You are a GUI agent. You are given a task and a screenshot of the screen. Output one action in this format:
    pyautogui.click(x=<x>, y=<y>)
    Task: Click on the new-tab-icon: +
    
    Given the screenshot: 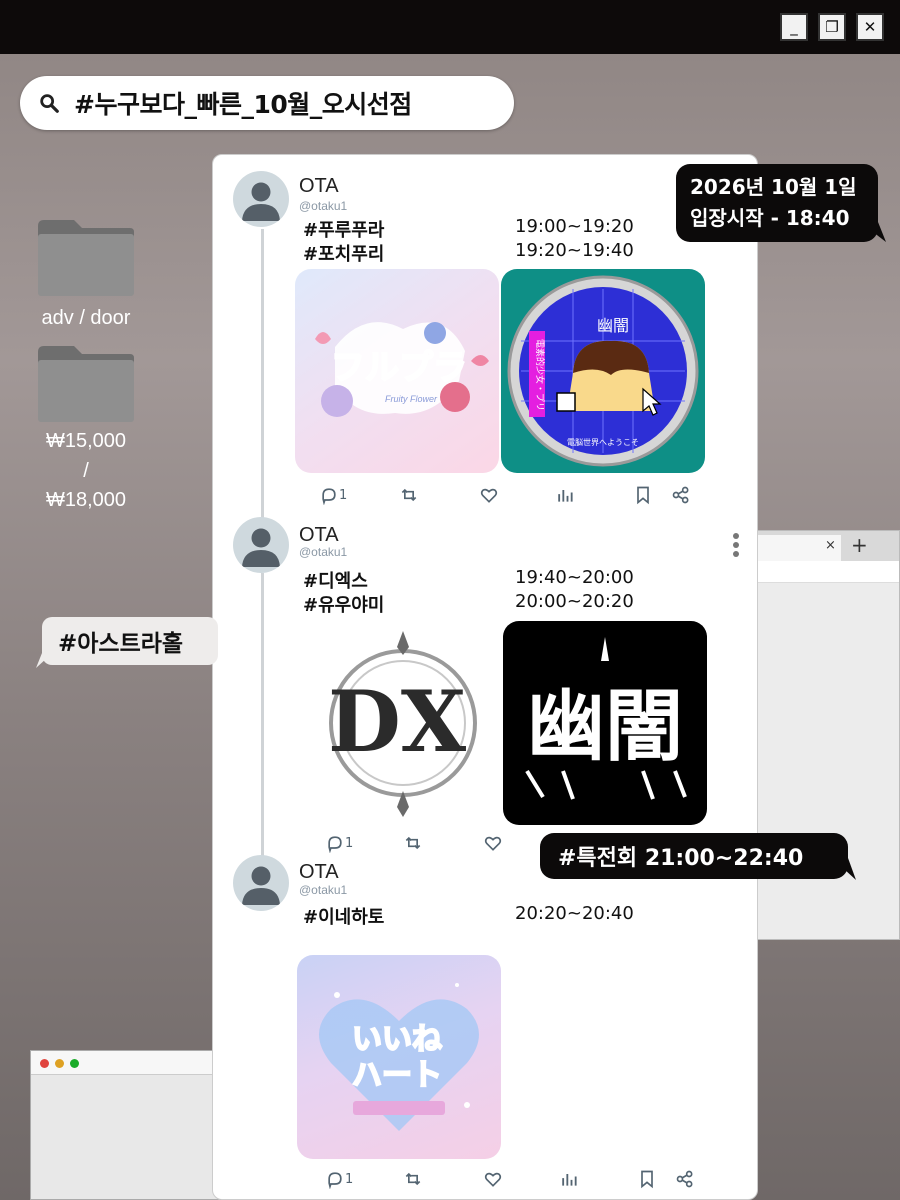 What is the action you would take?
    pyautogui.click(x=859, y=545)
    